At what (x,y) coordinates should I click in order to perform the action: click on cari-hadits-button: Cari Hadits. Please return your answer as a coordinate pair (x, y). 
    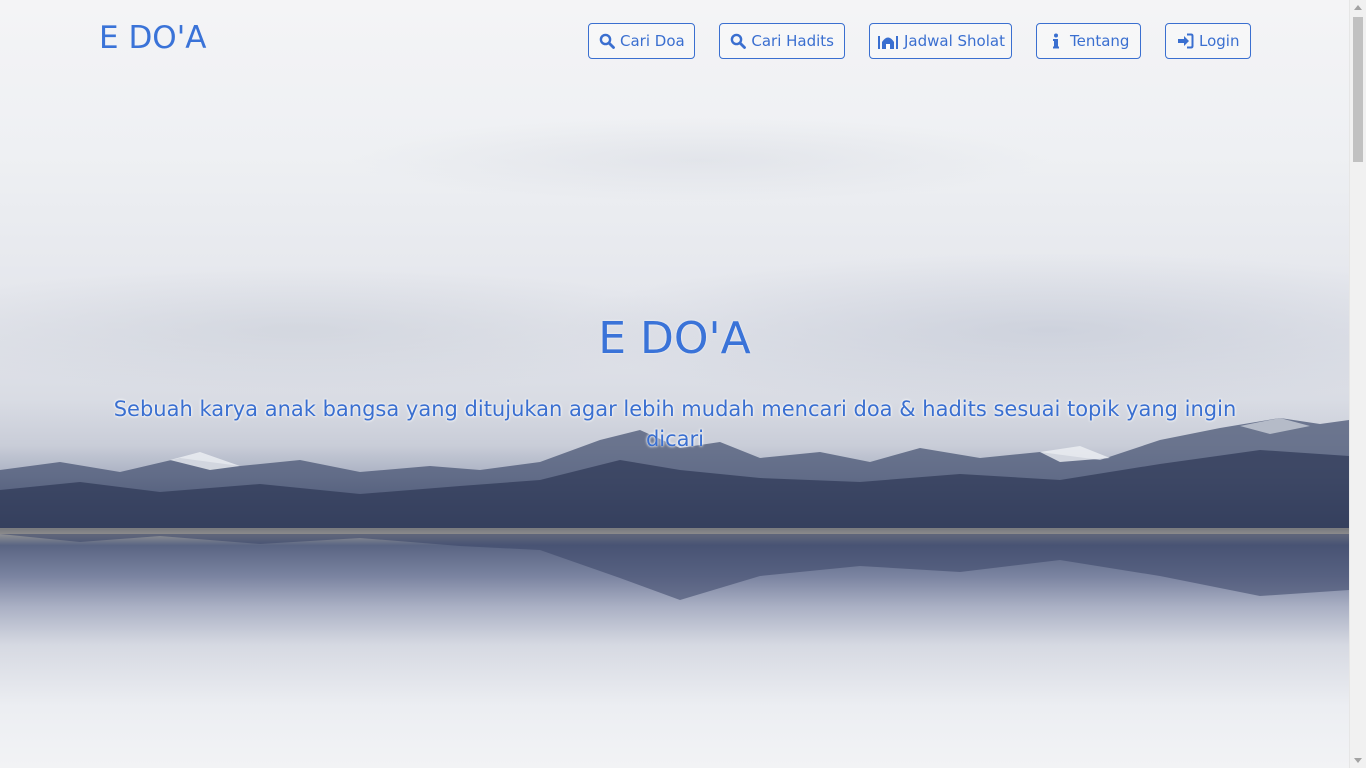
    Looking at the image, I should click on (782, 41).